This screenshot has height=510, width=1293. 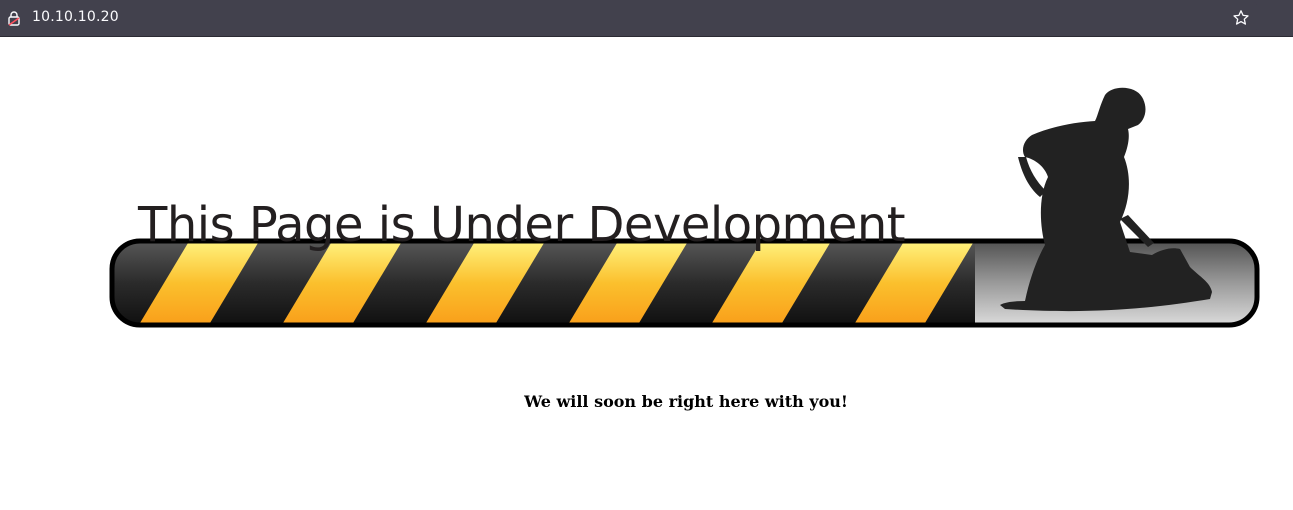 I want to click on banner-title: This Page is Under Development, so click(x=522, y=225).